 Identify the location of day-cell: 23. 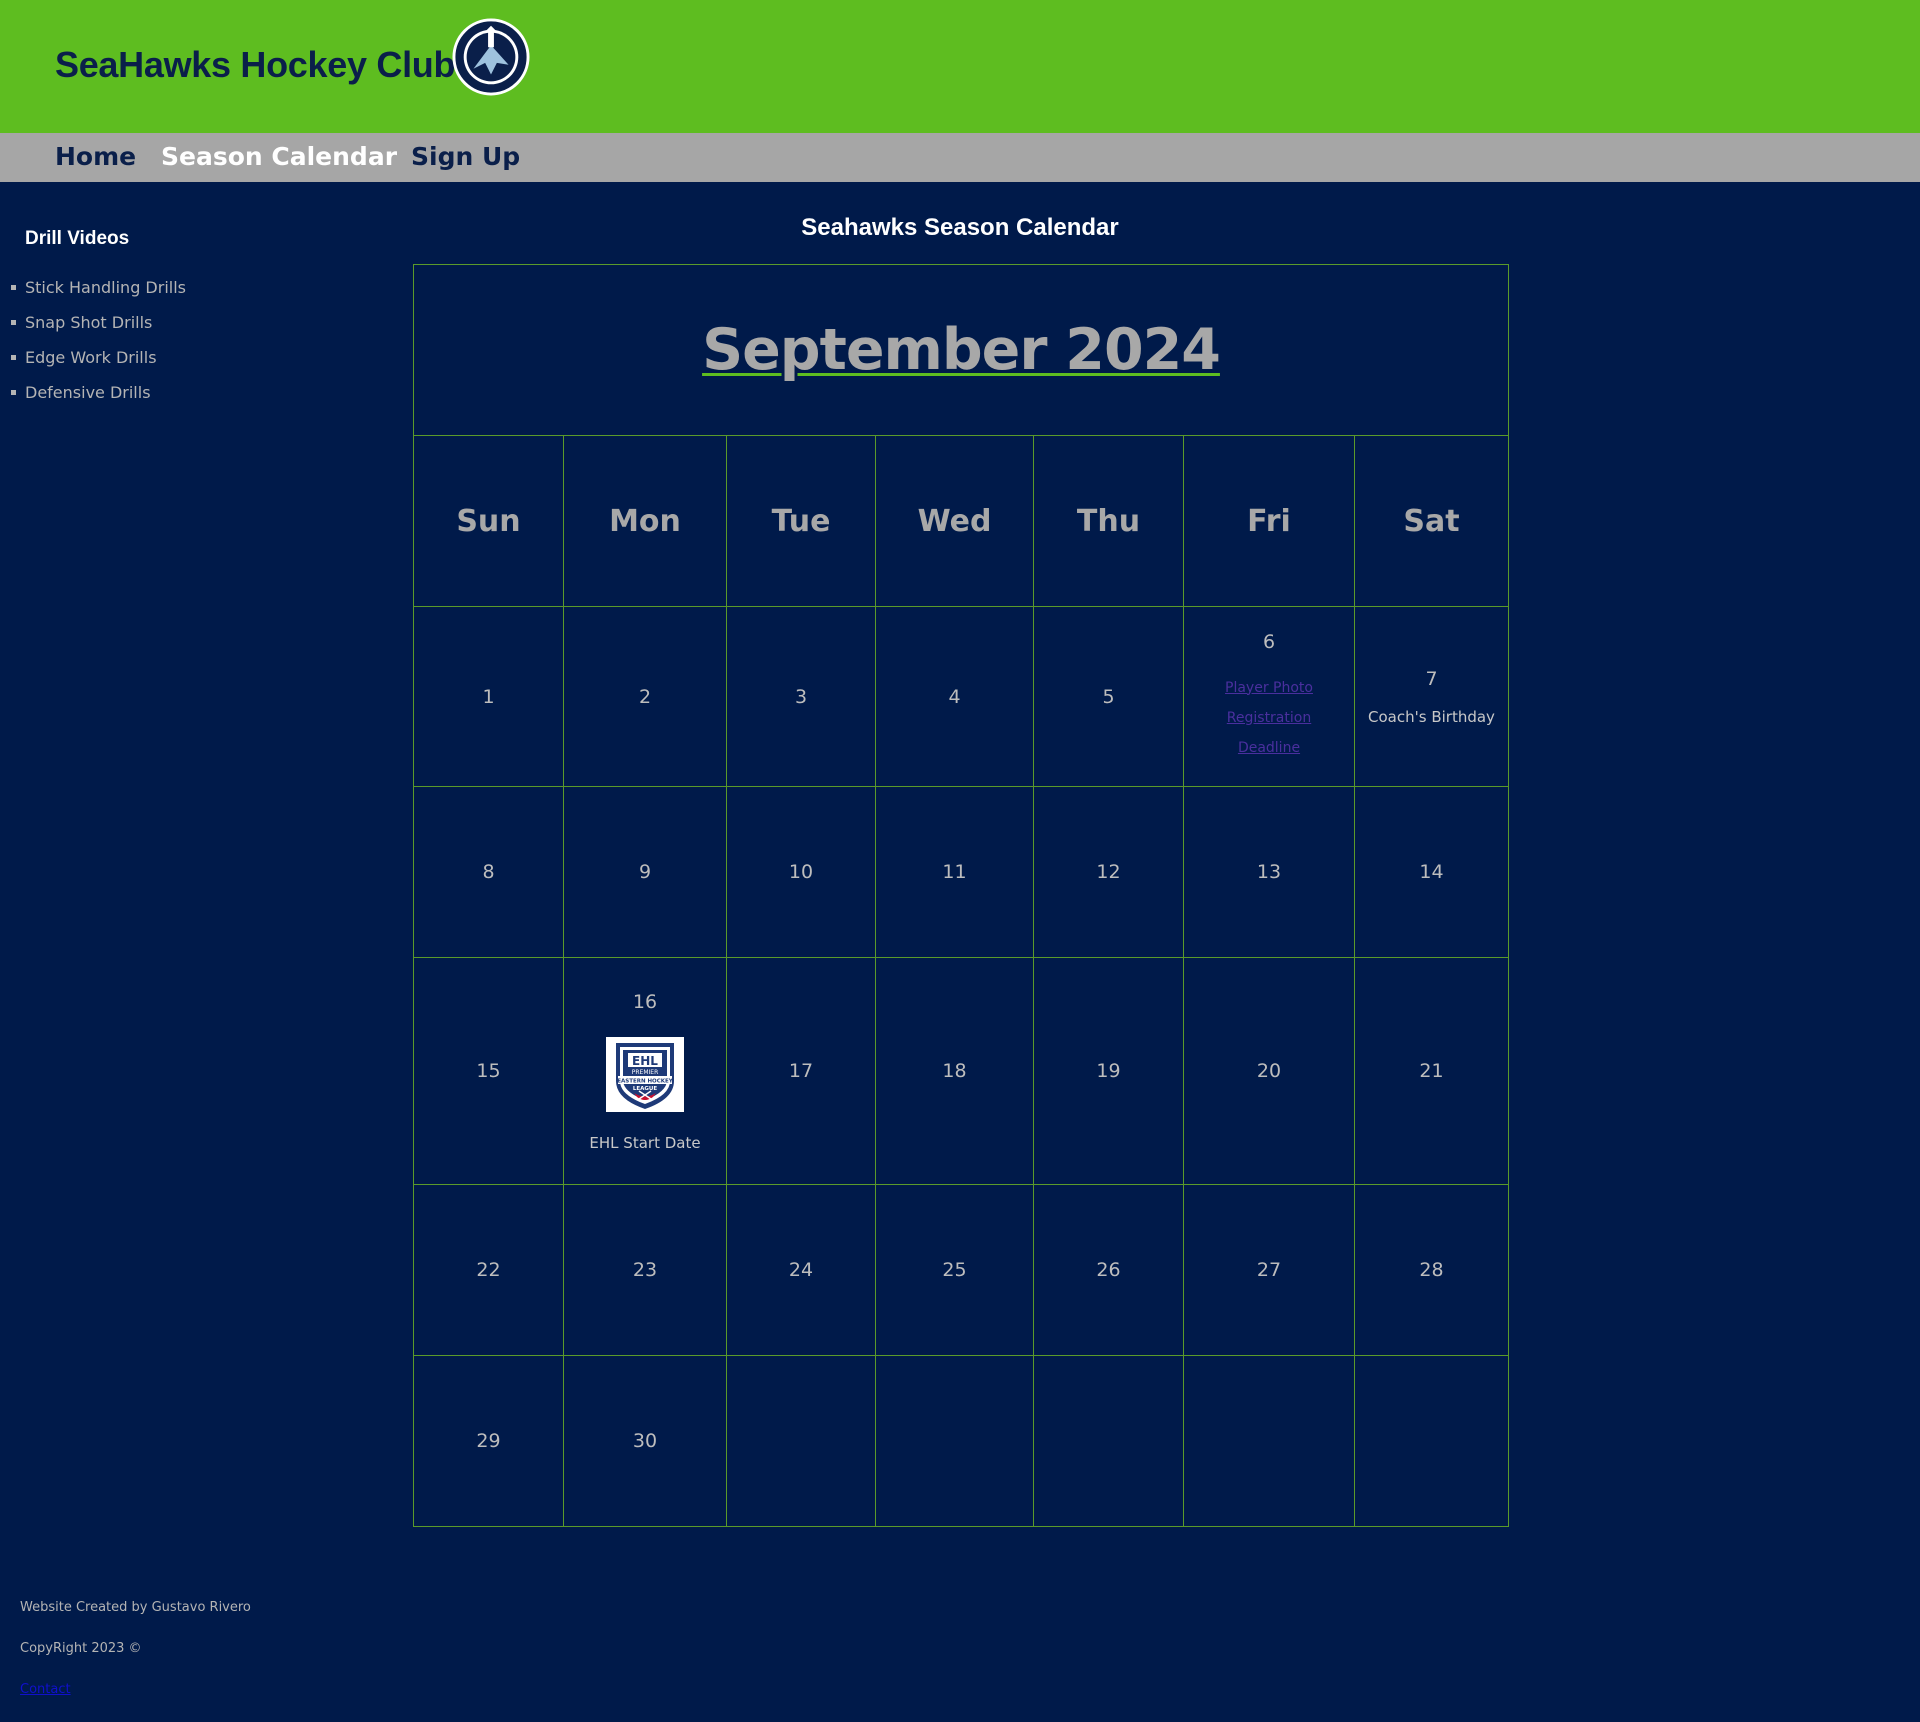
(645, 1270).